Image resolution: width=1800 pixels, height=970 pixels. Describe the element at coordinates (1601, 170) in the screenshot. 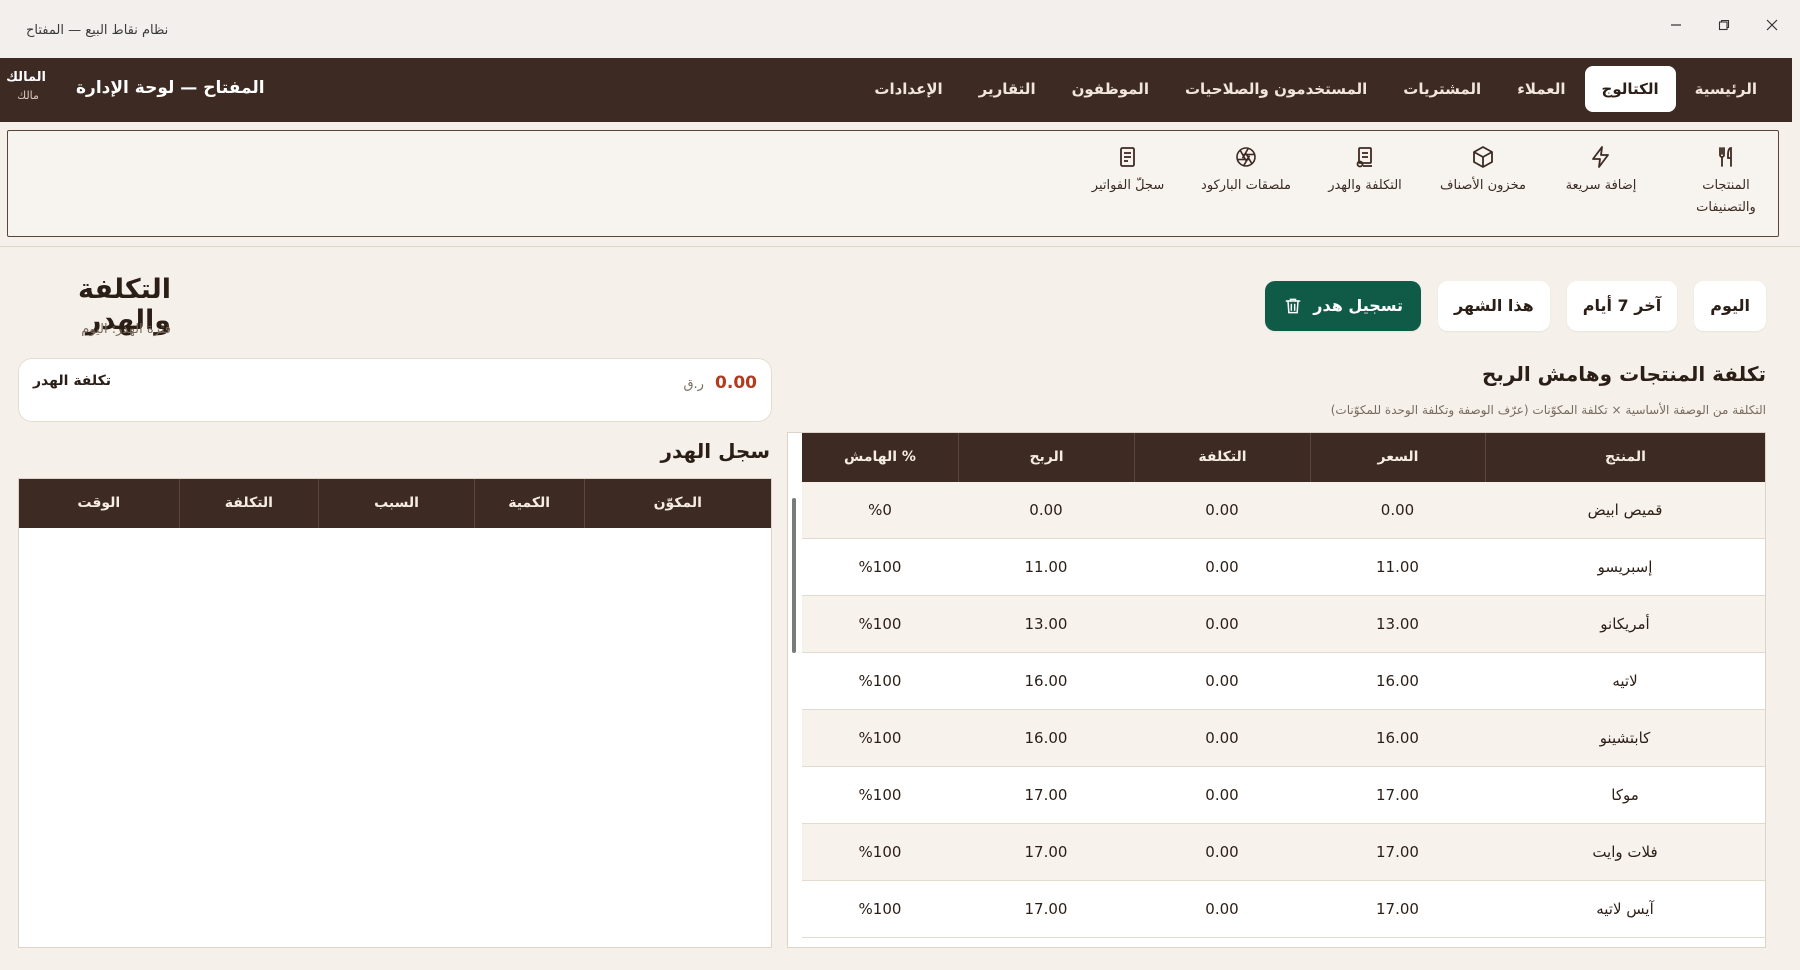

I see `subnav-quick-add: إضافة سريعة` at that location.